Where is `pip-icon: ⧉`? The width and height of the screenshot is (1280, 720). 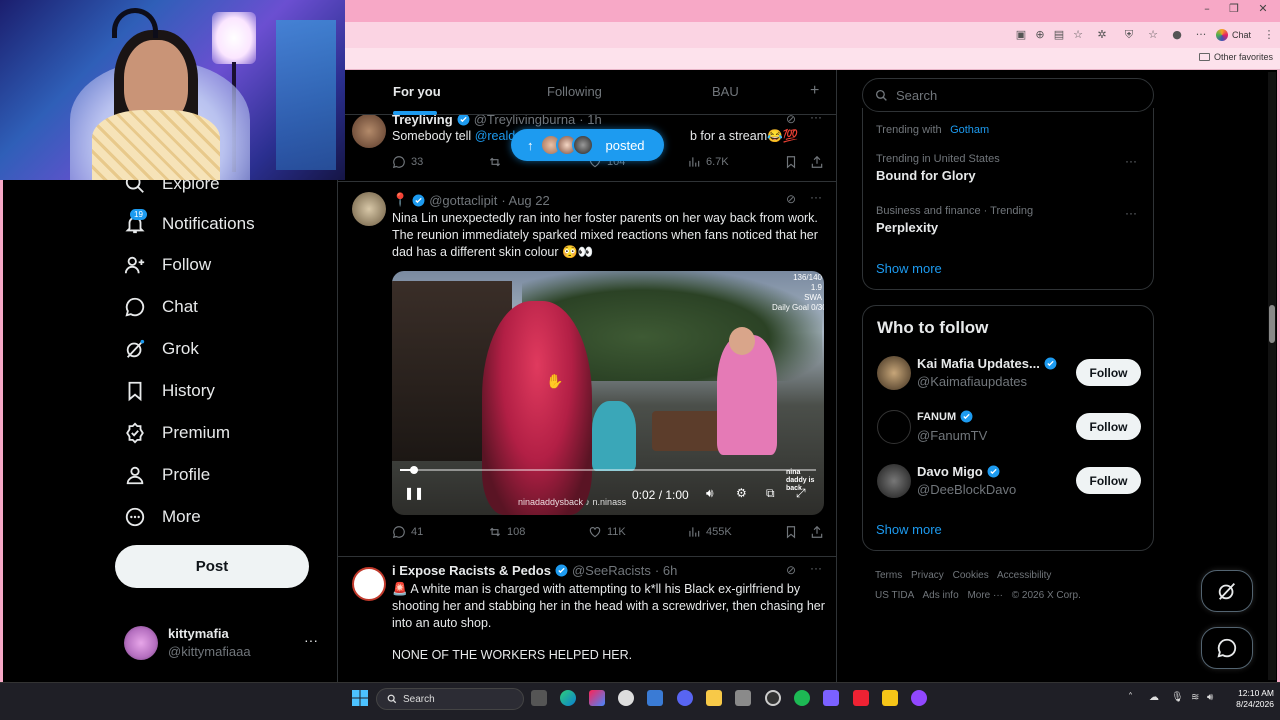 pip-icon: ⧉ is located at coordinates (770, 493).